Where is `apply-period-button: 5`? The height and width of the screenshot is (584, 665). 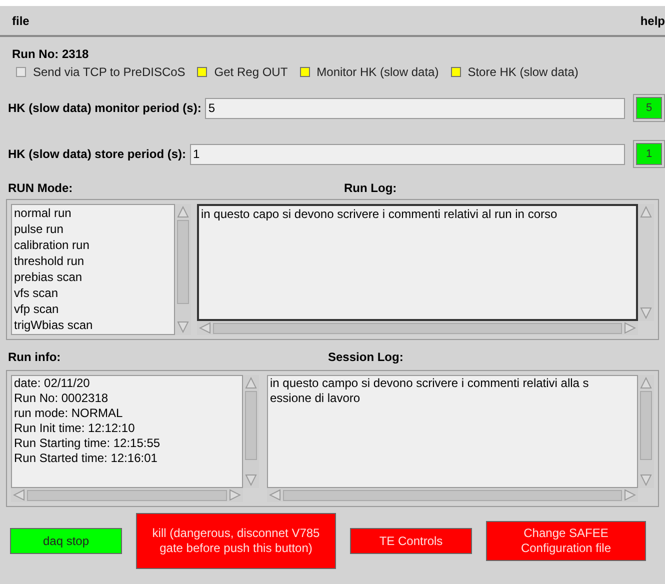 apply-period-button: 5 is located at coordinates (649, 108).